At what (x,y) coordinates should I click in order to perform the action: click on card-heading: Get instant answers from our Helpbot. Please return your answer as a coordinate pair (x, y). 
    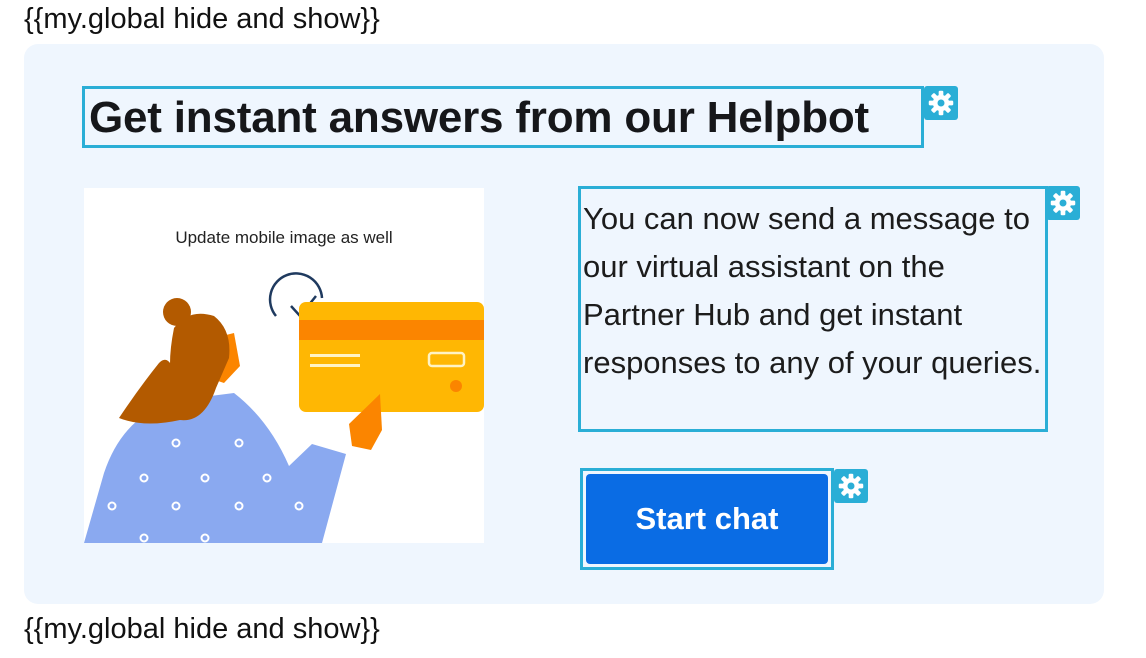
    Looking at the image, I should click on (479, 117).